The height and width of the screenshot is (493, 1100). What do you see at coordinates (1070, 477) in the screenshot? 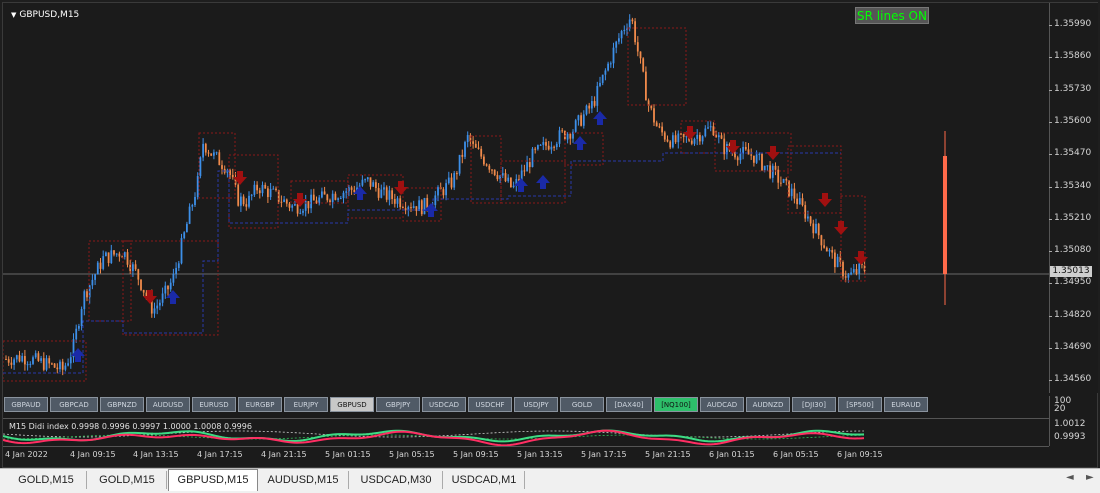
I see `arrow-left-icon: ◄` at bounding box center [1070, 477].